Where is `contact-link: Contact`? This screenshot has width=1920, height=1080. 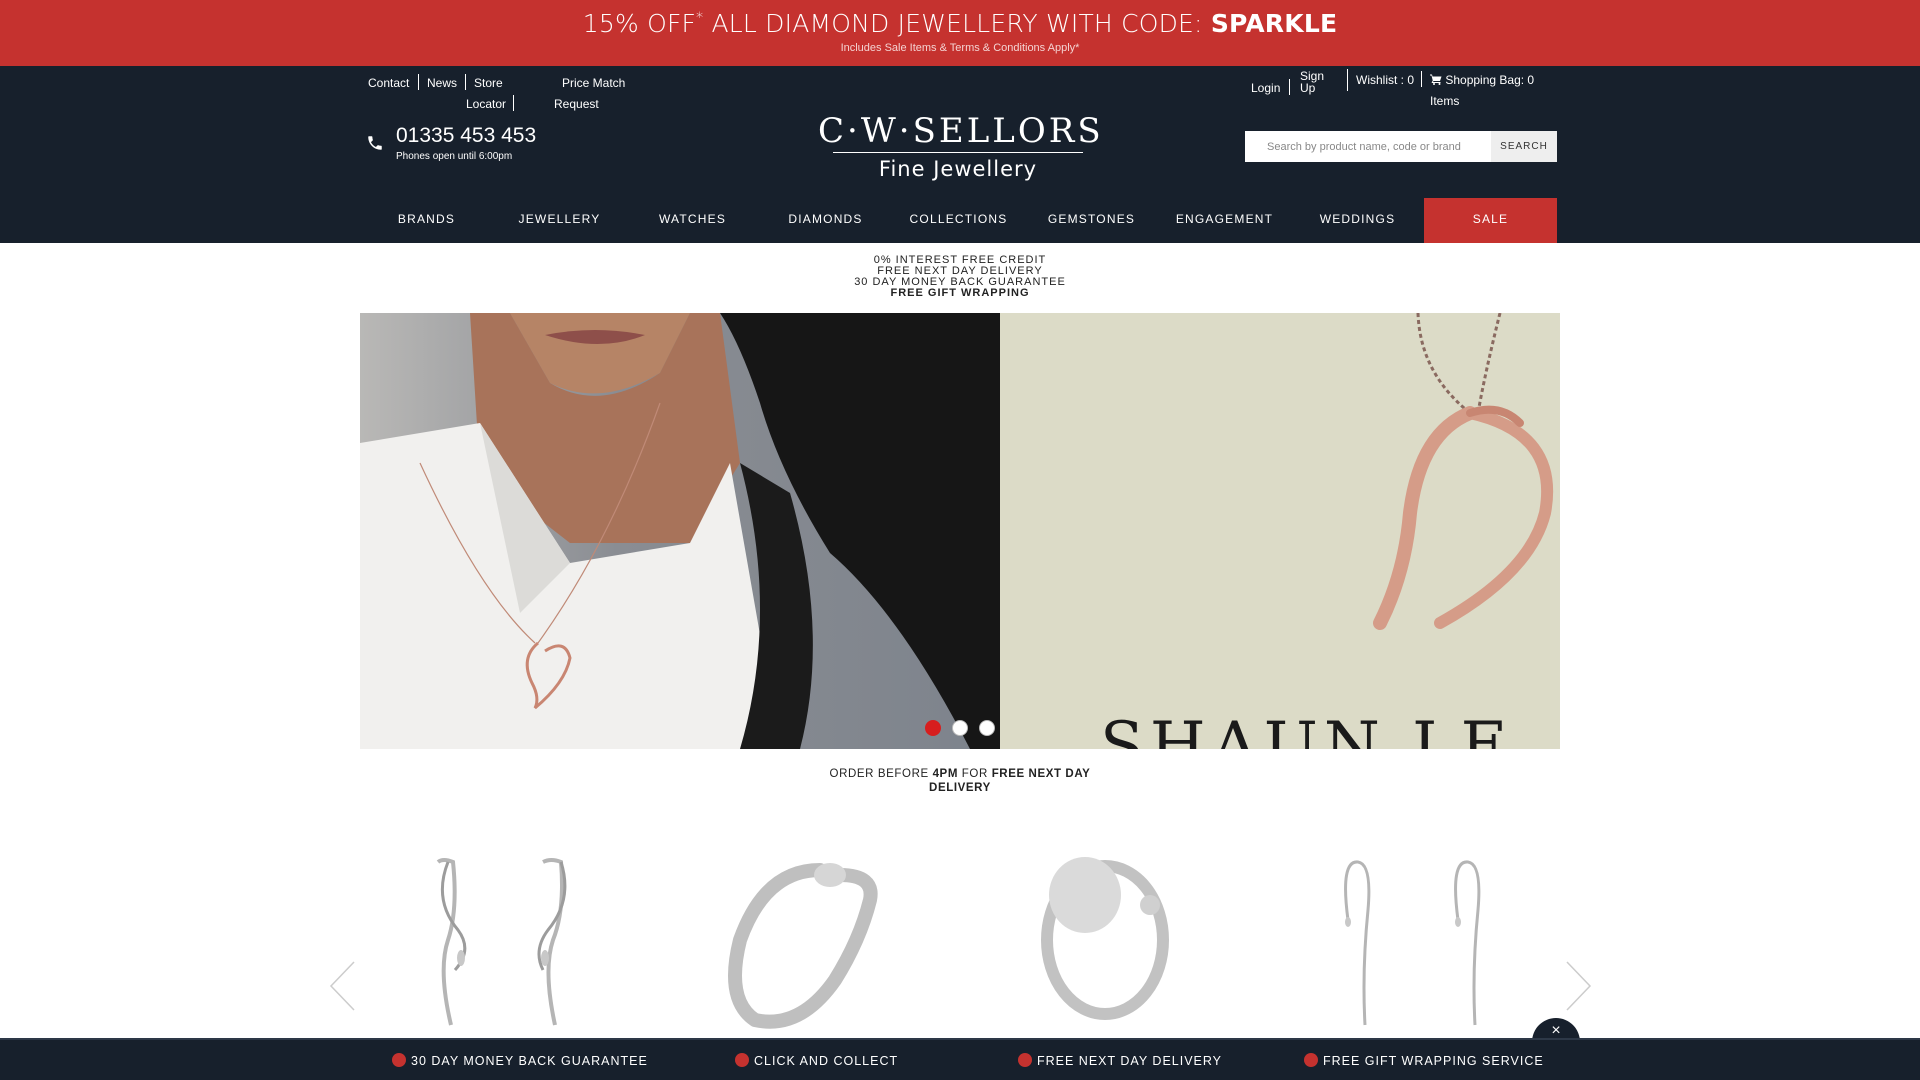
contact-link: Contact is located at coordinates (388, 83).